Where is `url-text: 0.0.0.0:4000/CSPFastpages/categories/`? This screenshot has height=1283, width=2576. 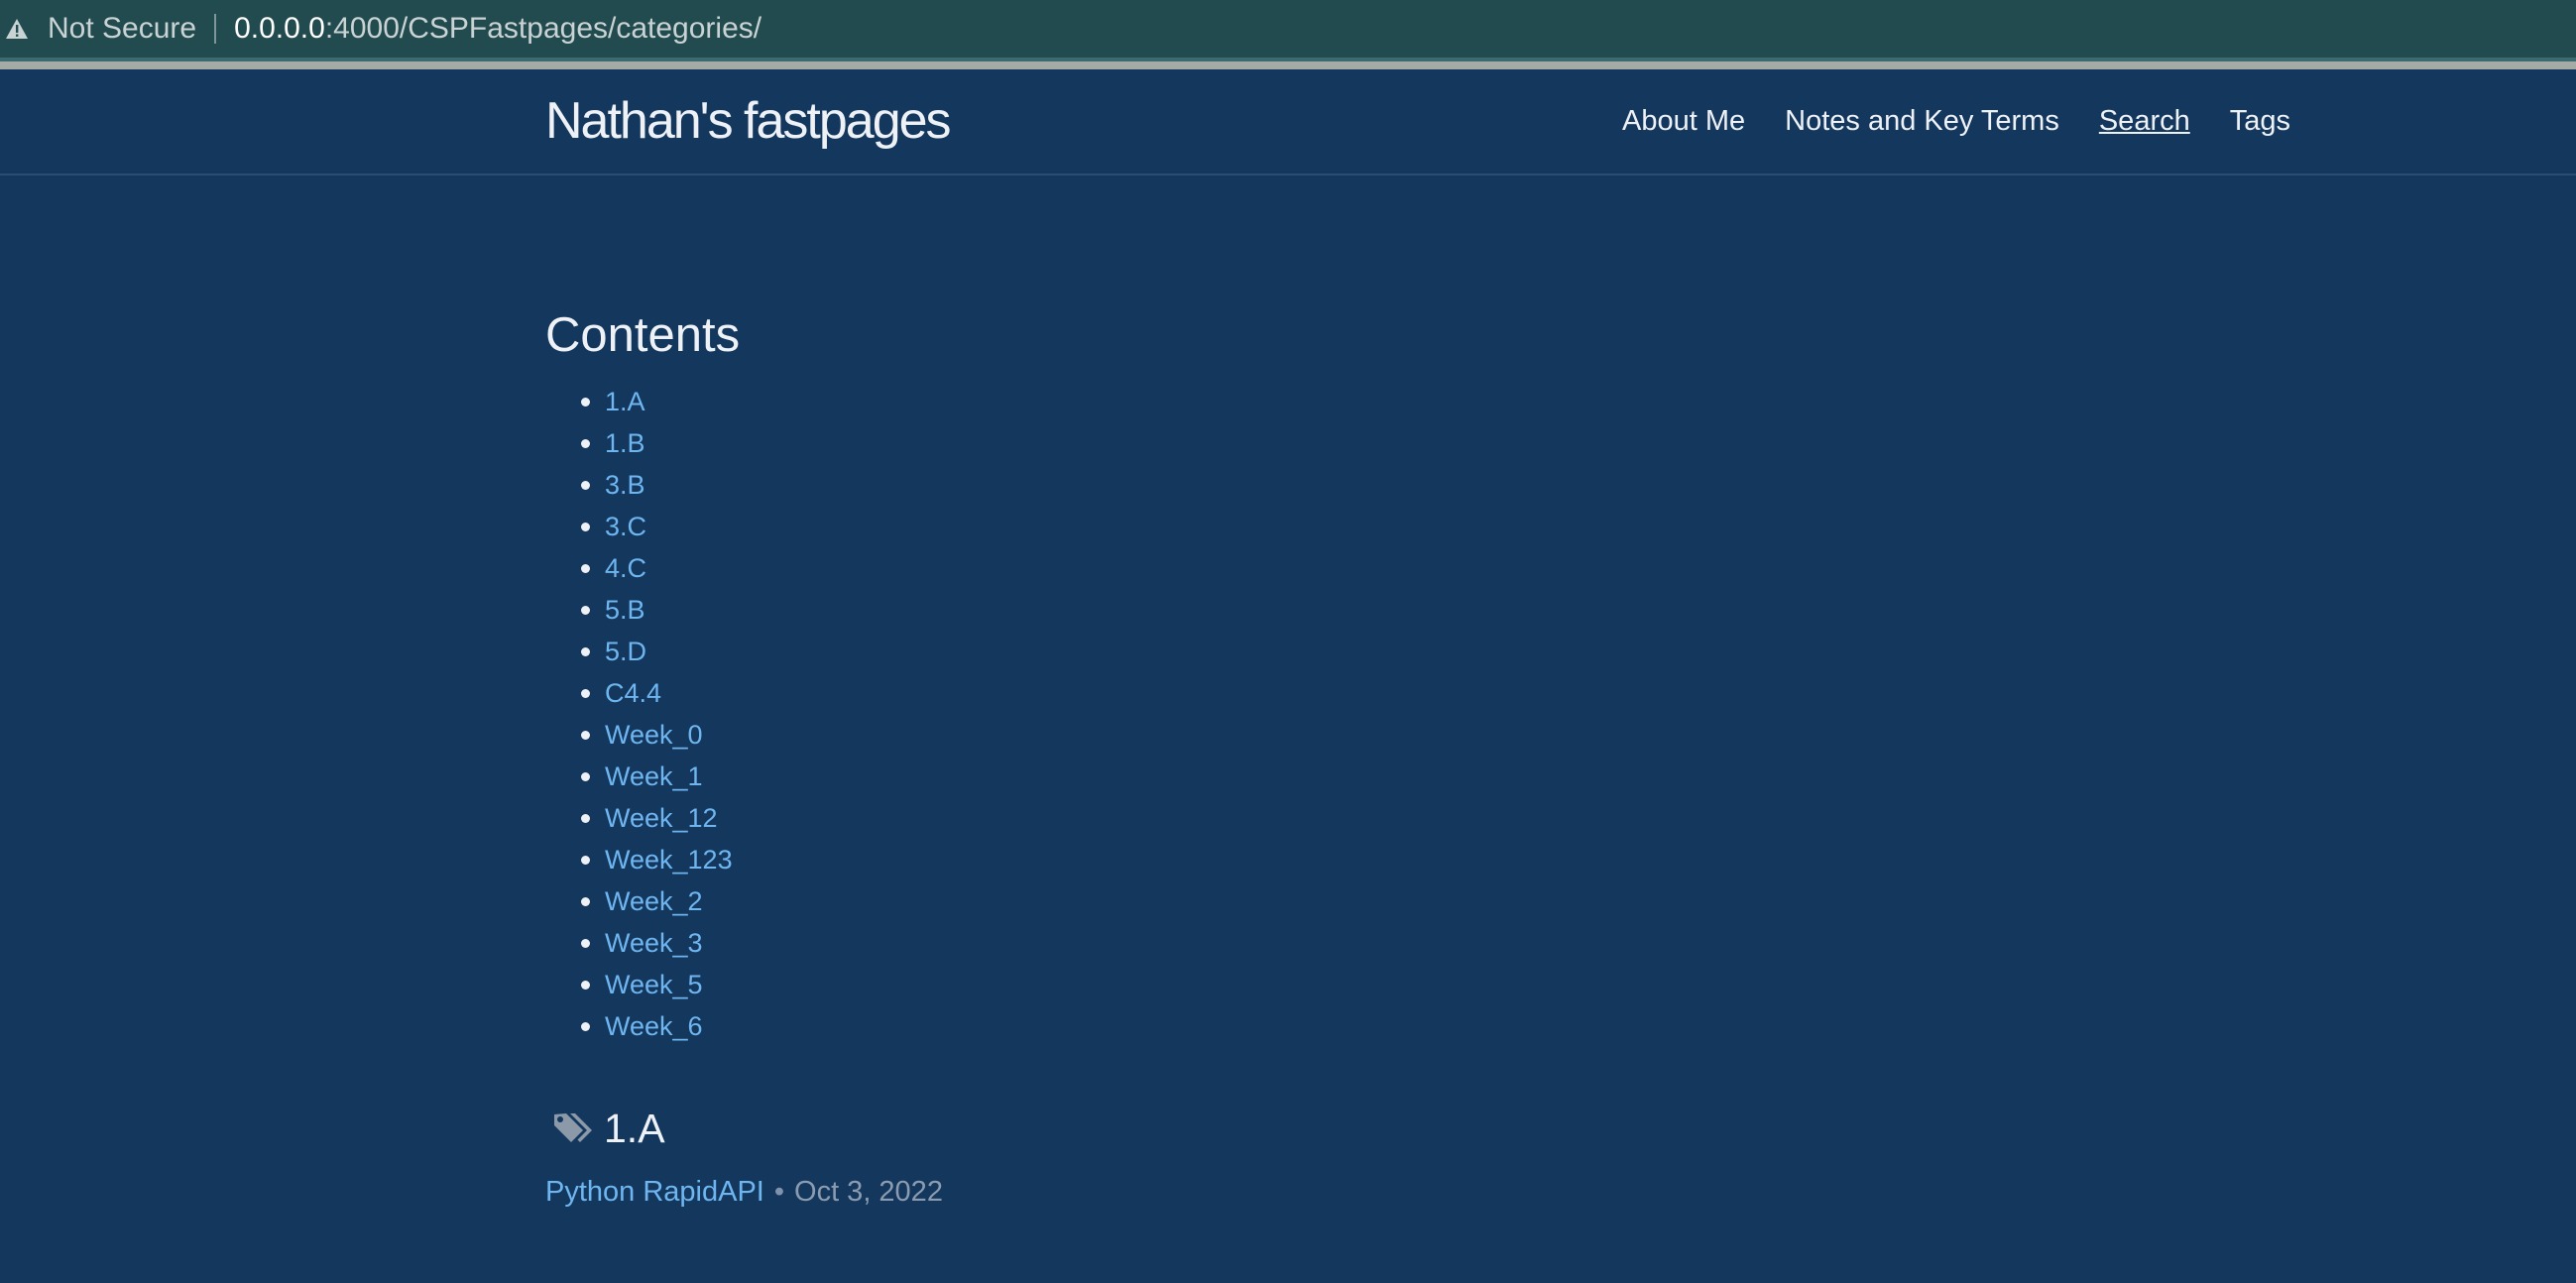 url-text: 0.0.0.0:4000/CSPFastpages/categories/ is located at coordinates (497, 29).